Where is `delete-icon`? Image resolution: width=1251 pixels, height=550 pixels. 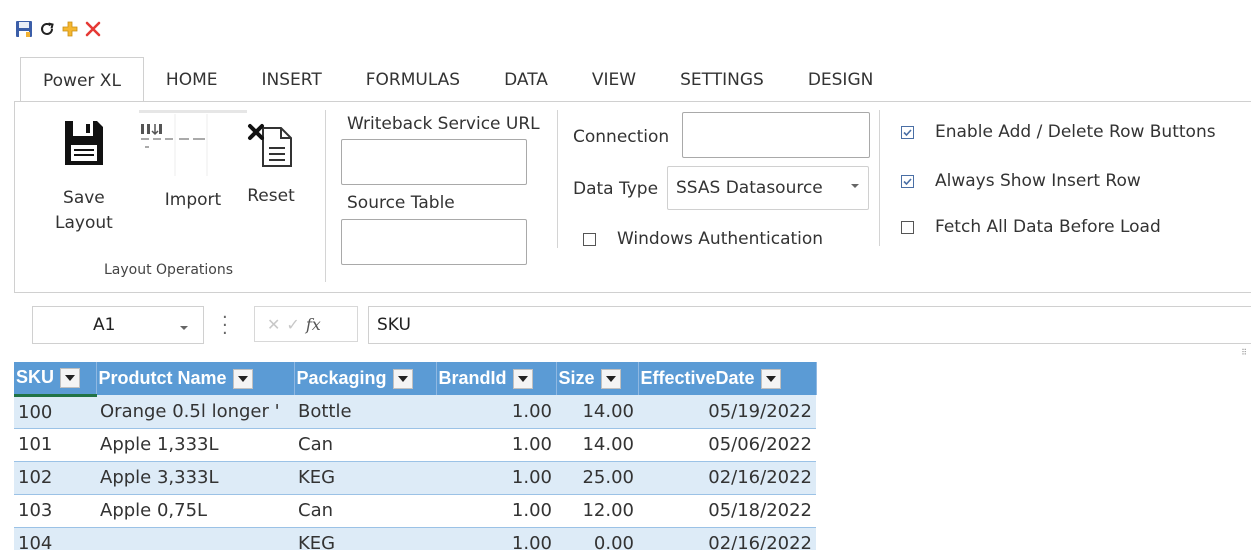 delete-icon is located at coordinates (93, 29).